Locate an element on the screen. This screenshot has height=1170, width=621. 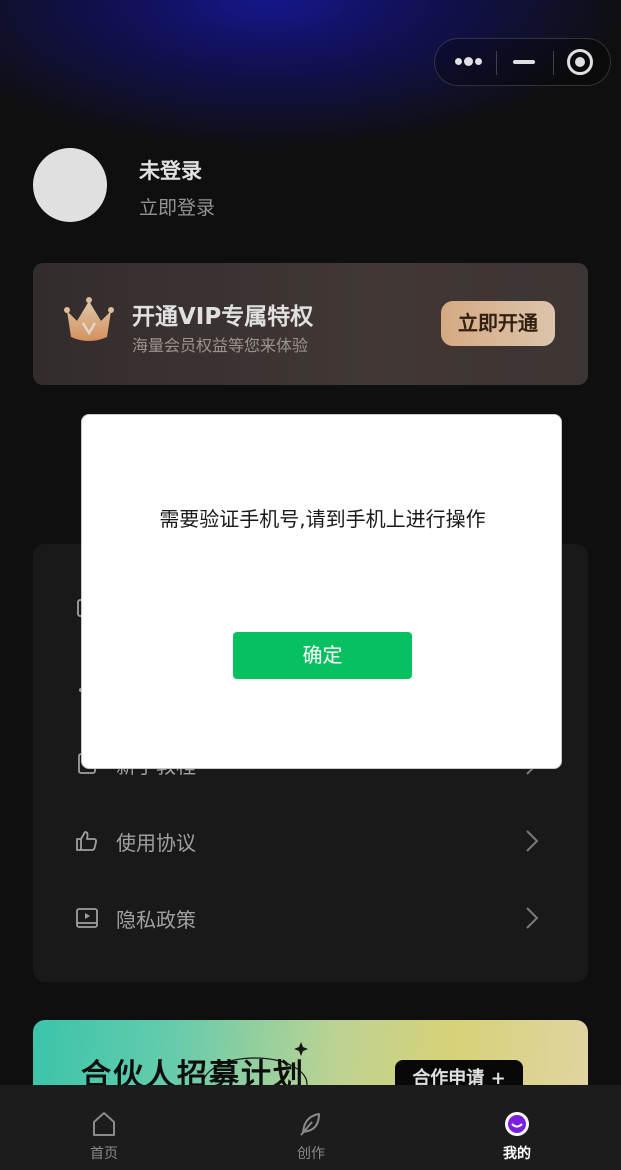
tab-label: 创作 is located at coordinates (311, 1154).